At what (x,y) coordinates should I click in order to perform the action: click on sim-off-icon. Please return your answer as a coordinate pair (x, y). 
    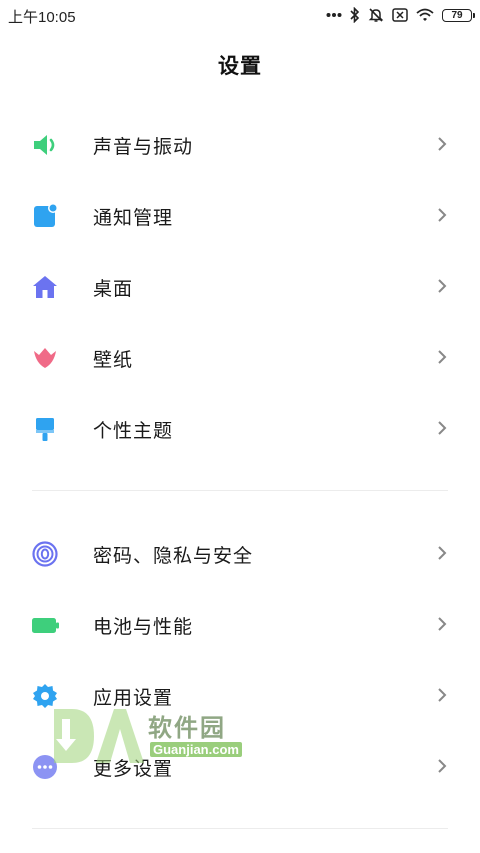
    Looking at the image, I should click on (400, 15).